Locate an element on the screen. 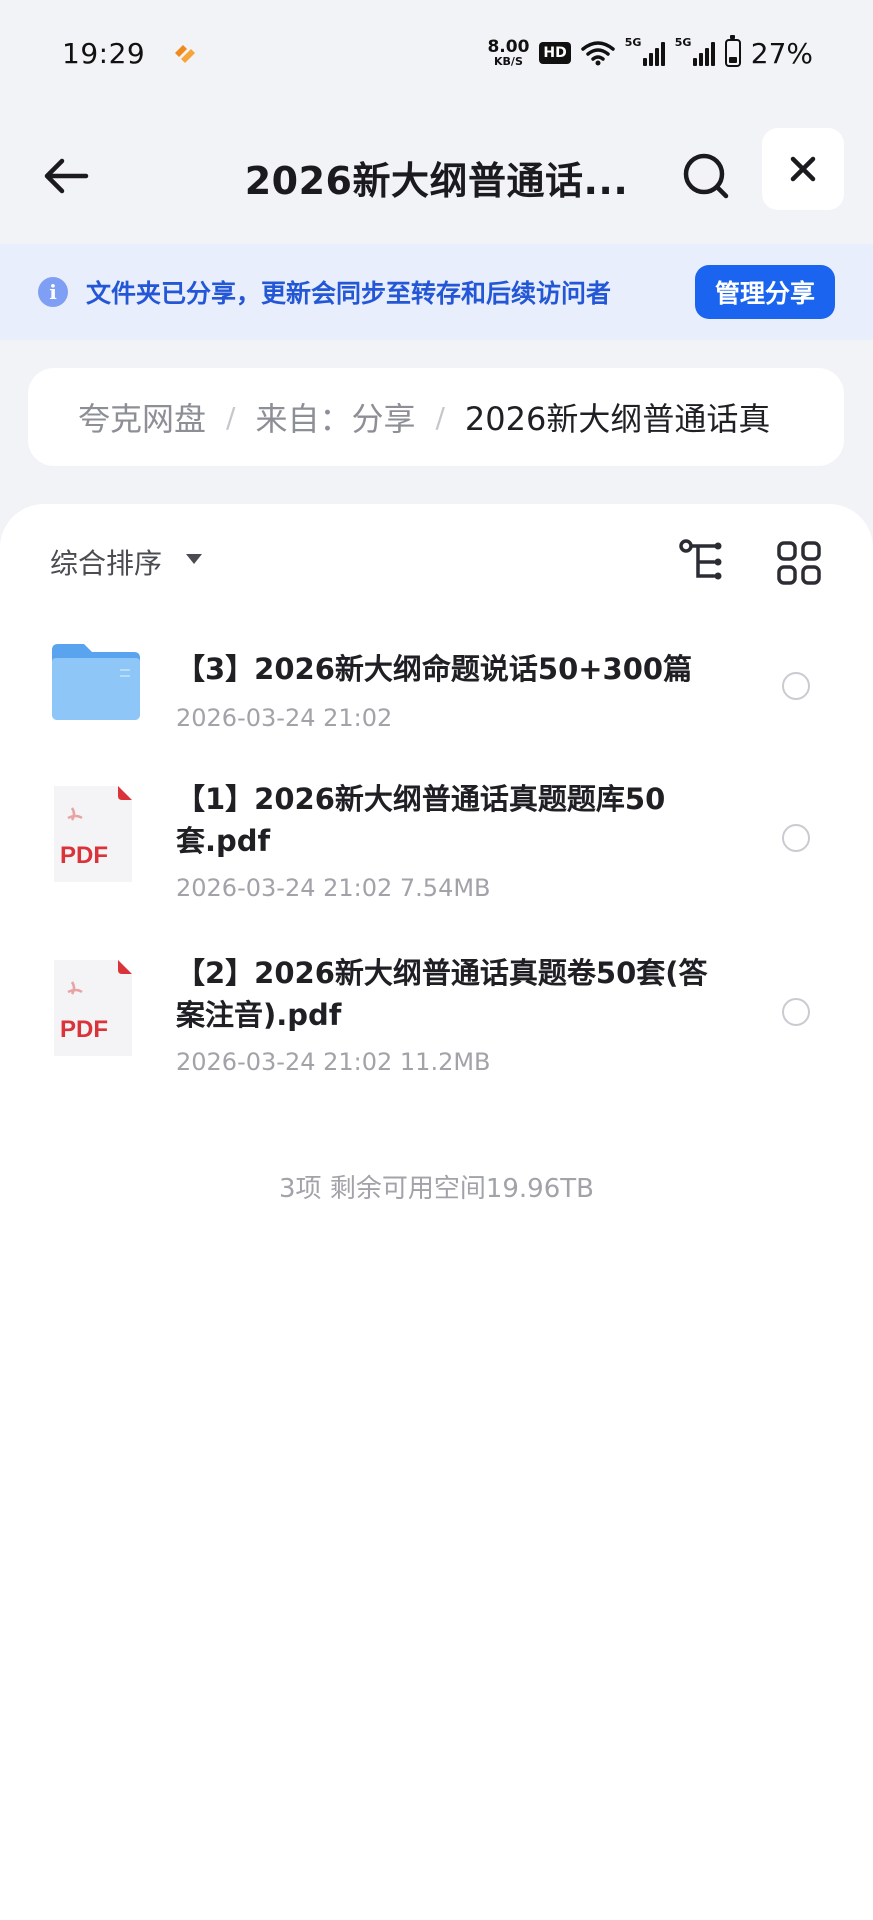 This screenshot has height=1920, width=873. share-banner: i 文件夹已分享，更新会同步至转存和后续访问者 管理分享 is located at coordinates (436, 292).